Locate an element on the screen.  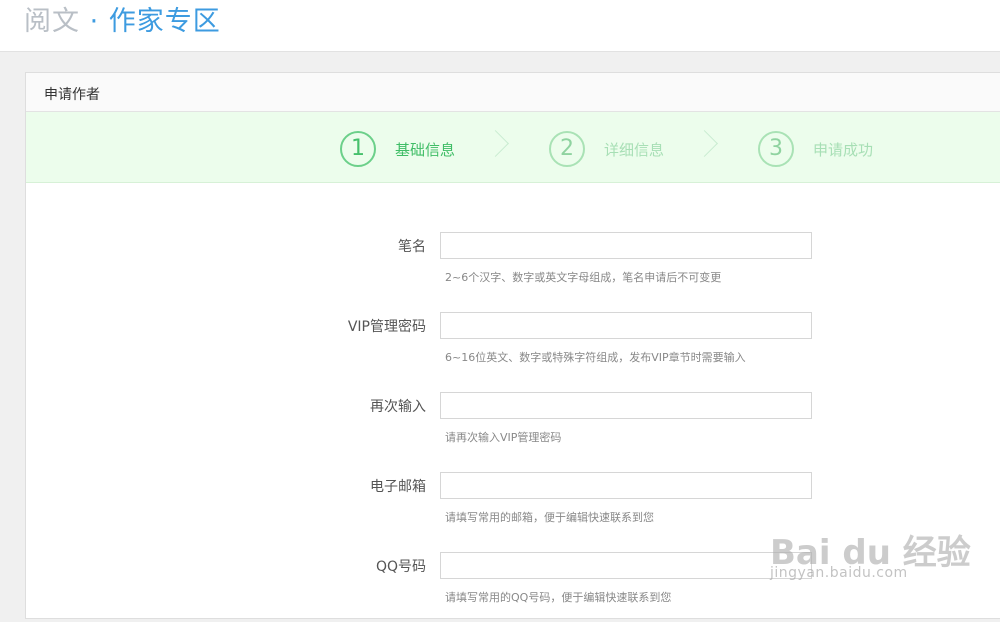
step-number: 3 is located at coordinates (776, 149).